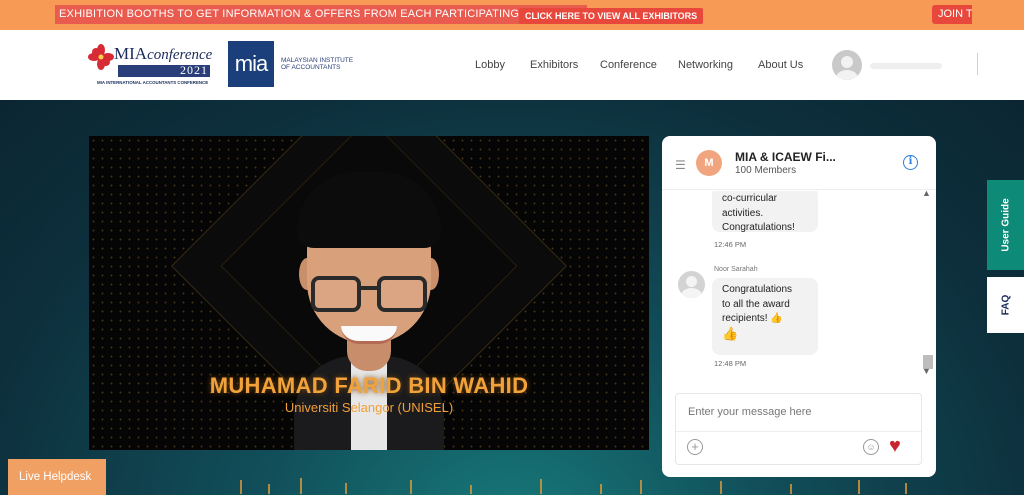  I want to click on logo-year: 2021, so click(194, 70).